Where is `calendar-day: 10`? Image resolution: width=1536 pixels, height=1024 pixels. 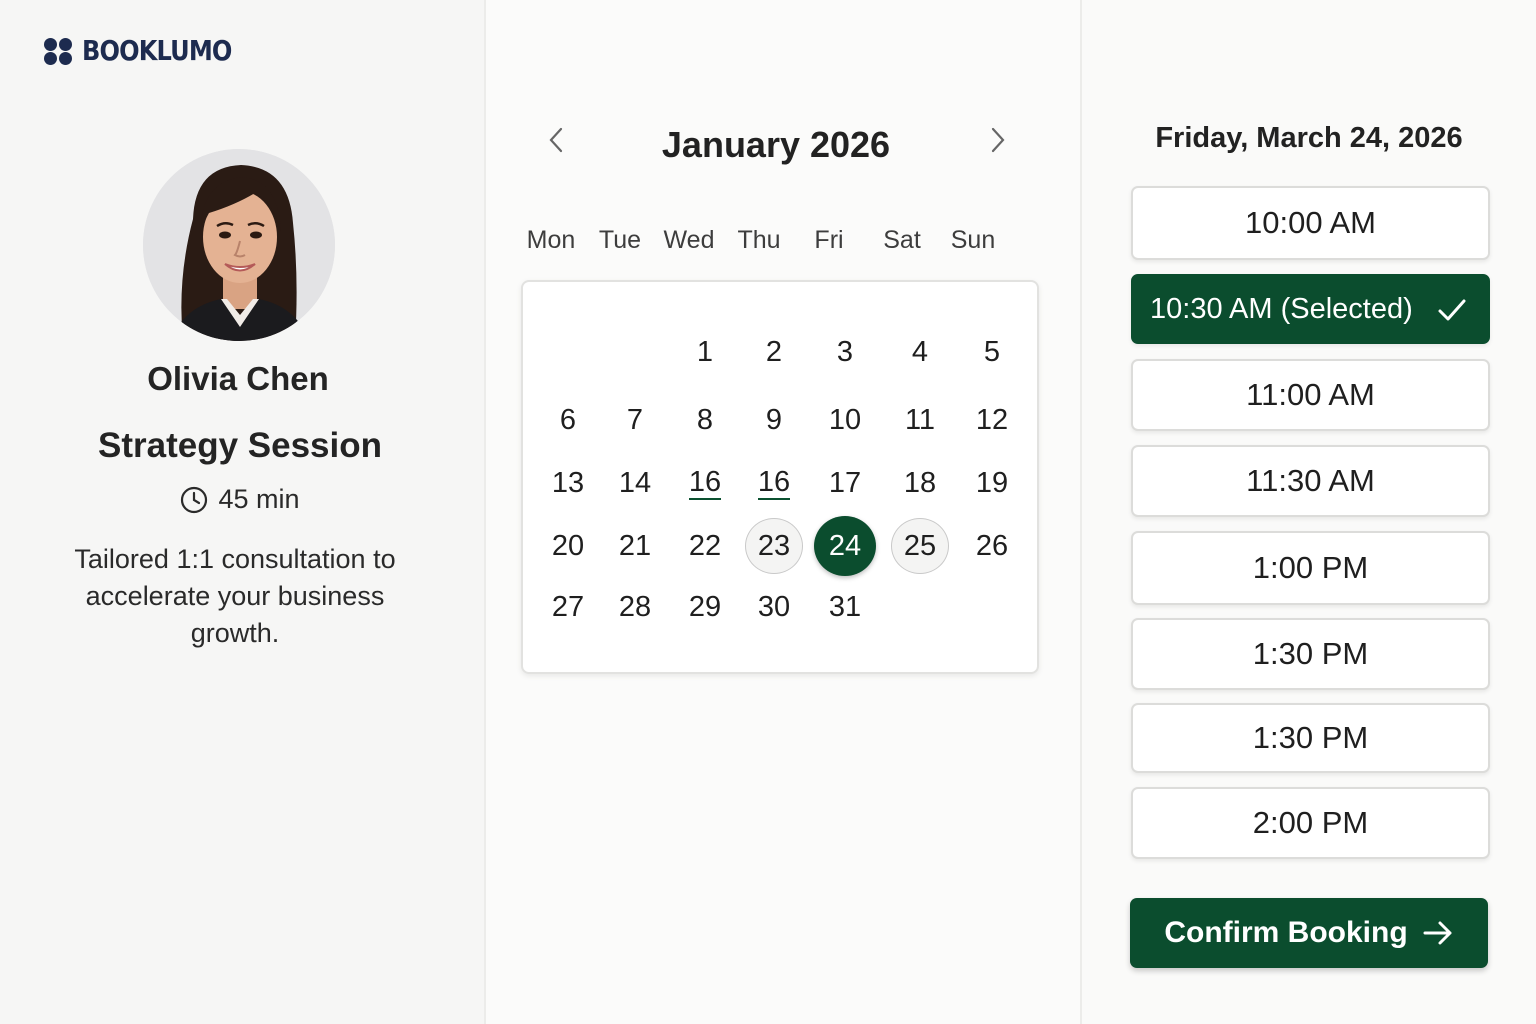
calendar-day: 10 is located at coordinates (845, 420).